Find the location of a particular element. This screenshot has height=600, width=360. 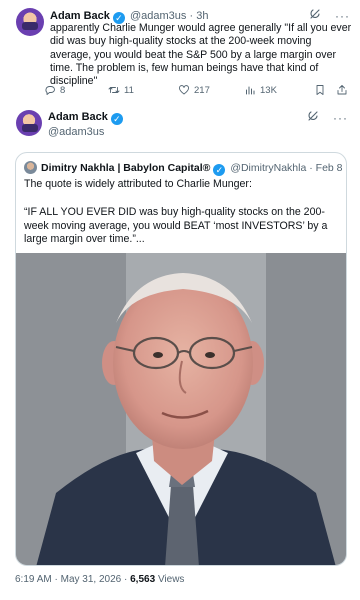

tweet-actions: 8 11 217 13K is located at coordinates (199, 90).